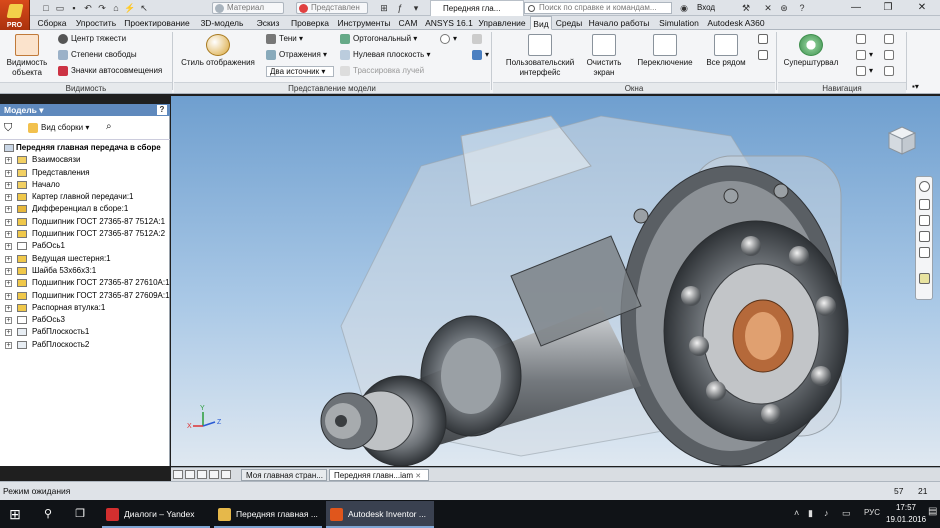  What do you see at coordinates (268, 23) in the screenshot?
I see `tab-4: Эскиз` at bounding box center [268, 23].